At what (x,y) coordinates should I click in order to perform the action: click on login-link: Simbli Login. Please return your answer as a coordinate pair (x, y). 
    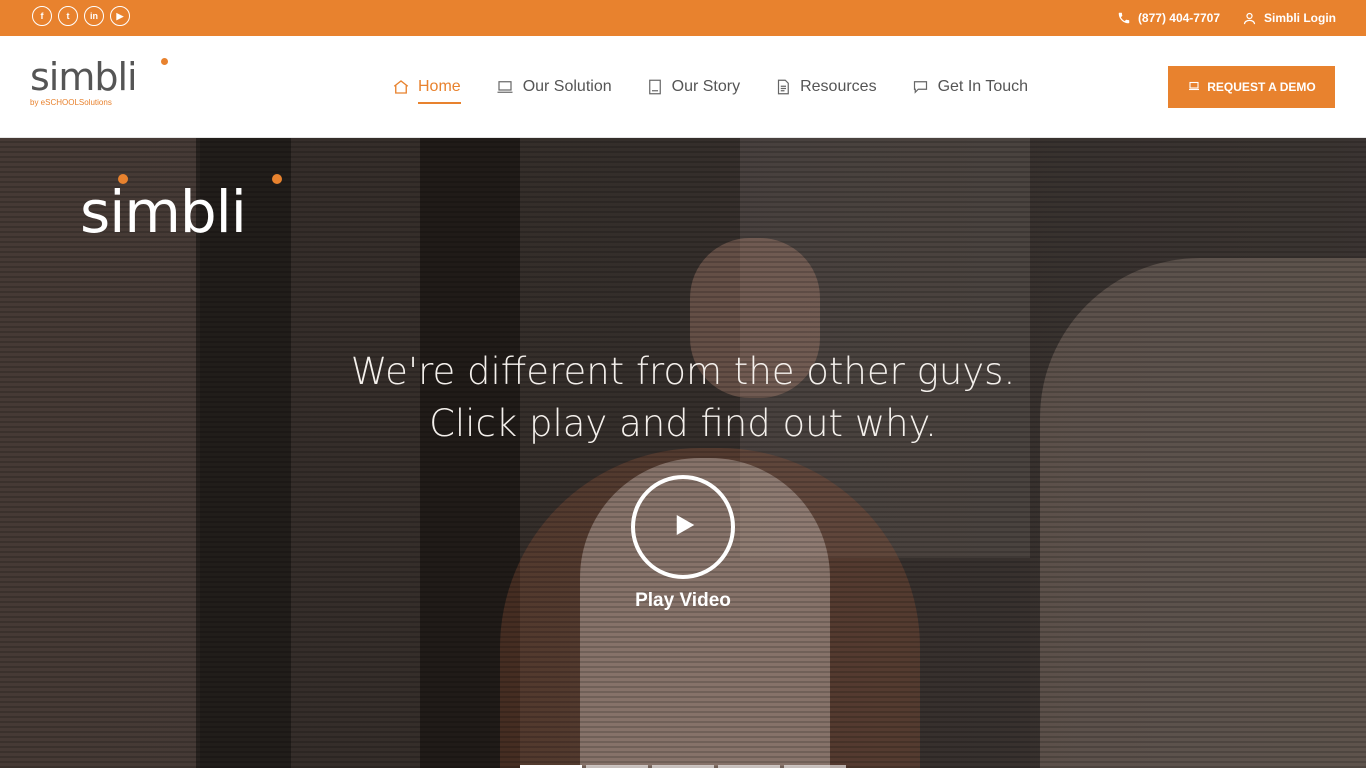
    Looking at the image, I should click on (1289, 18).